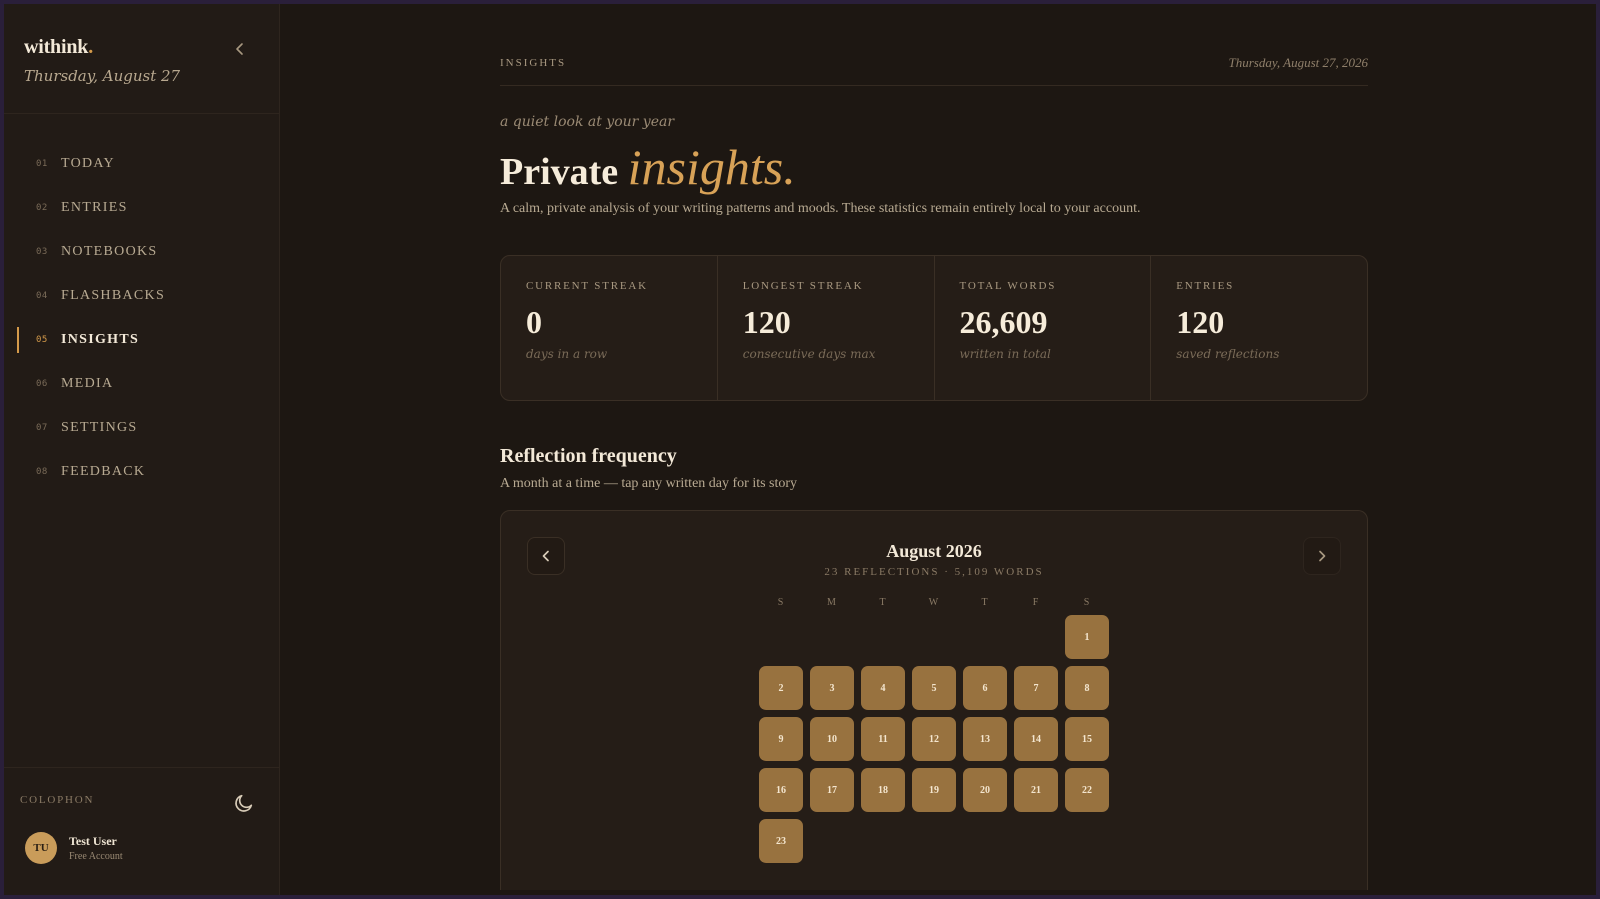 The height and width of the screenshot is (899, 1600). Describe the element at coordinates (1005, 354) in the screenshot. I see `stat-note: written in total` at that location.